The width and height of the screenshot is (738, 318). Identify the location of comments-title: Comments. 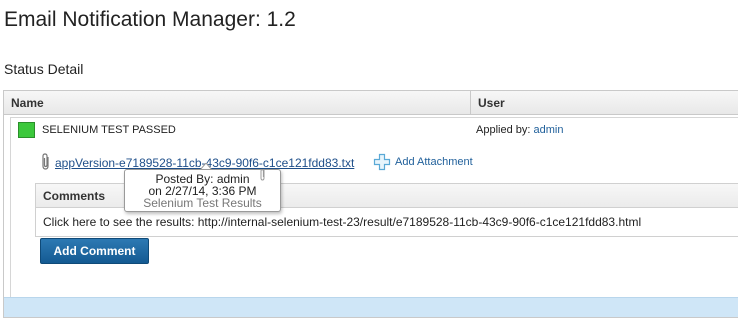
(74, 196).